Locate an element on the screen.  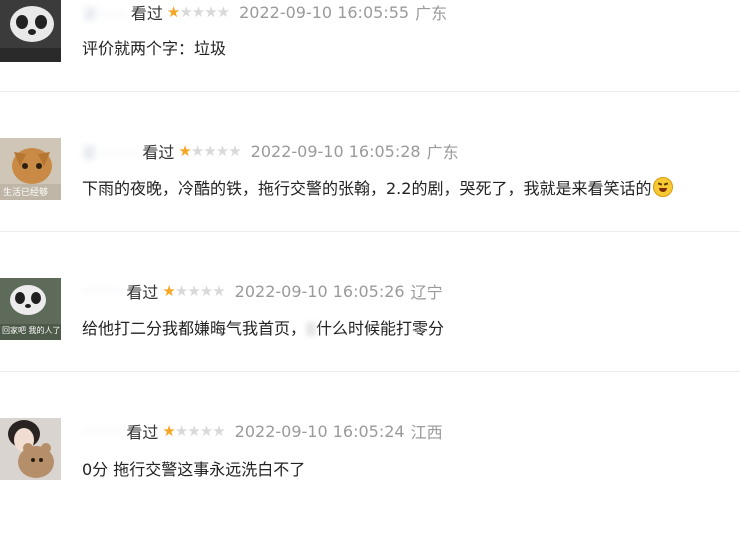
avatar-girl-with-teddy-icon is located at coordinates (30, 449).